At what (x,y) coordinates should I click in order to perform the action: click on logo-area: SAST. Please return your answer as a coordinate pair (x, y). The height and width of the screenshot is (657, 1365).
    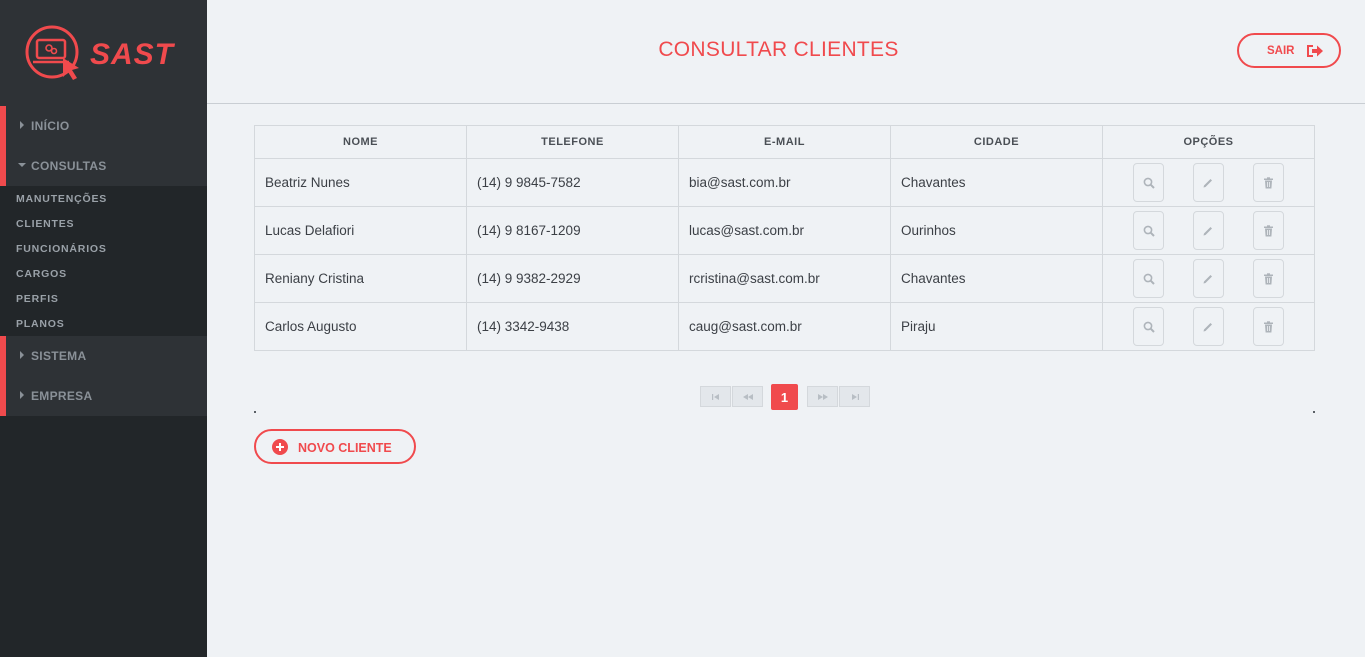
    Looking at the image, I should click on (103, 53).